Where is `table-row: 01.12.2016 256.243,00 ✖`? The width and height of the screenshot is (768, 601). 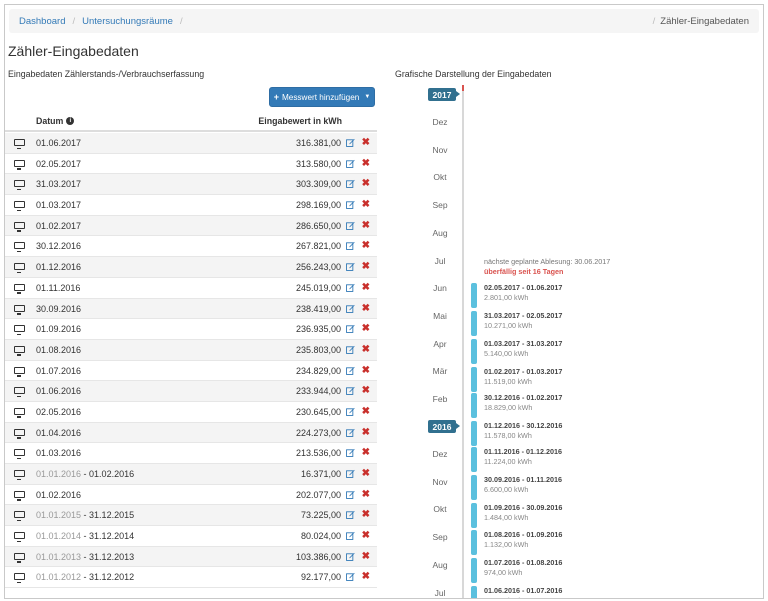 table-row: 01.12.2016 256.243,00 ✖ is located at coordinates (191, 267).